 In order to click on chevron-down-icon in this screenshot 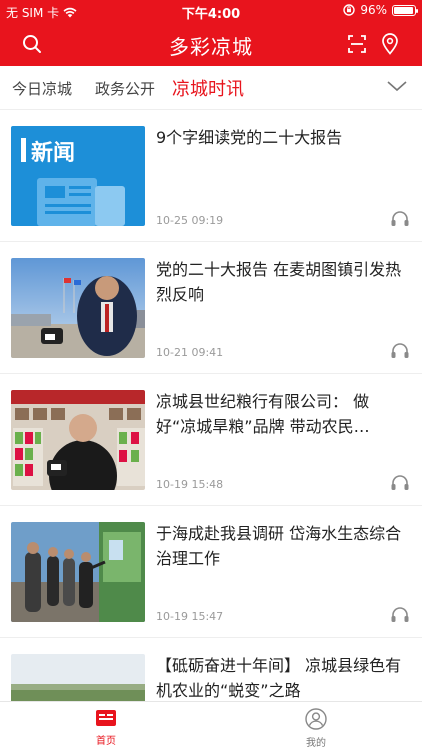, I will do `click(397, 86)`.